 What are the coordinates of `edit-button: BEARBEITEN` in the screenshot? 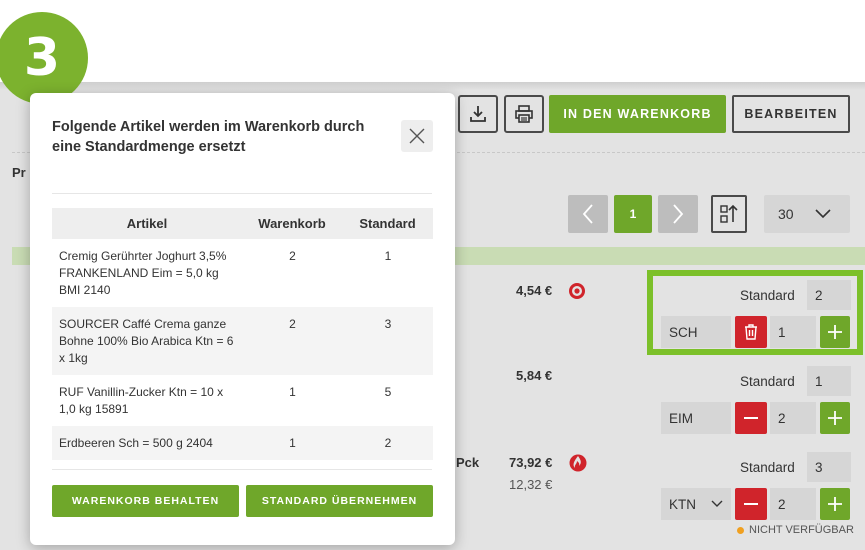 It's located at (791, 114).